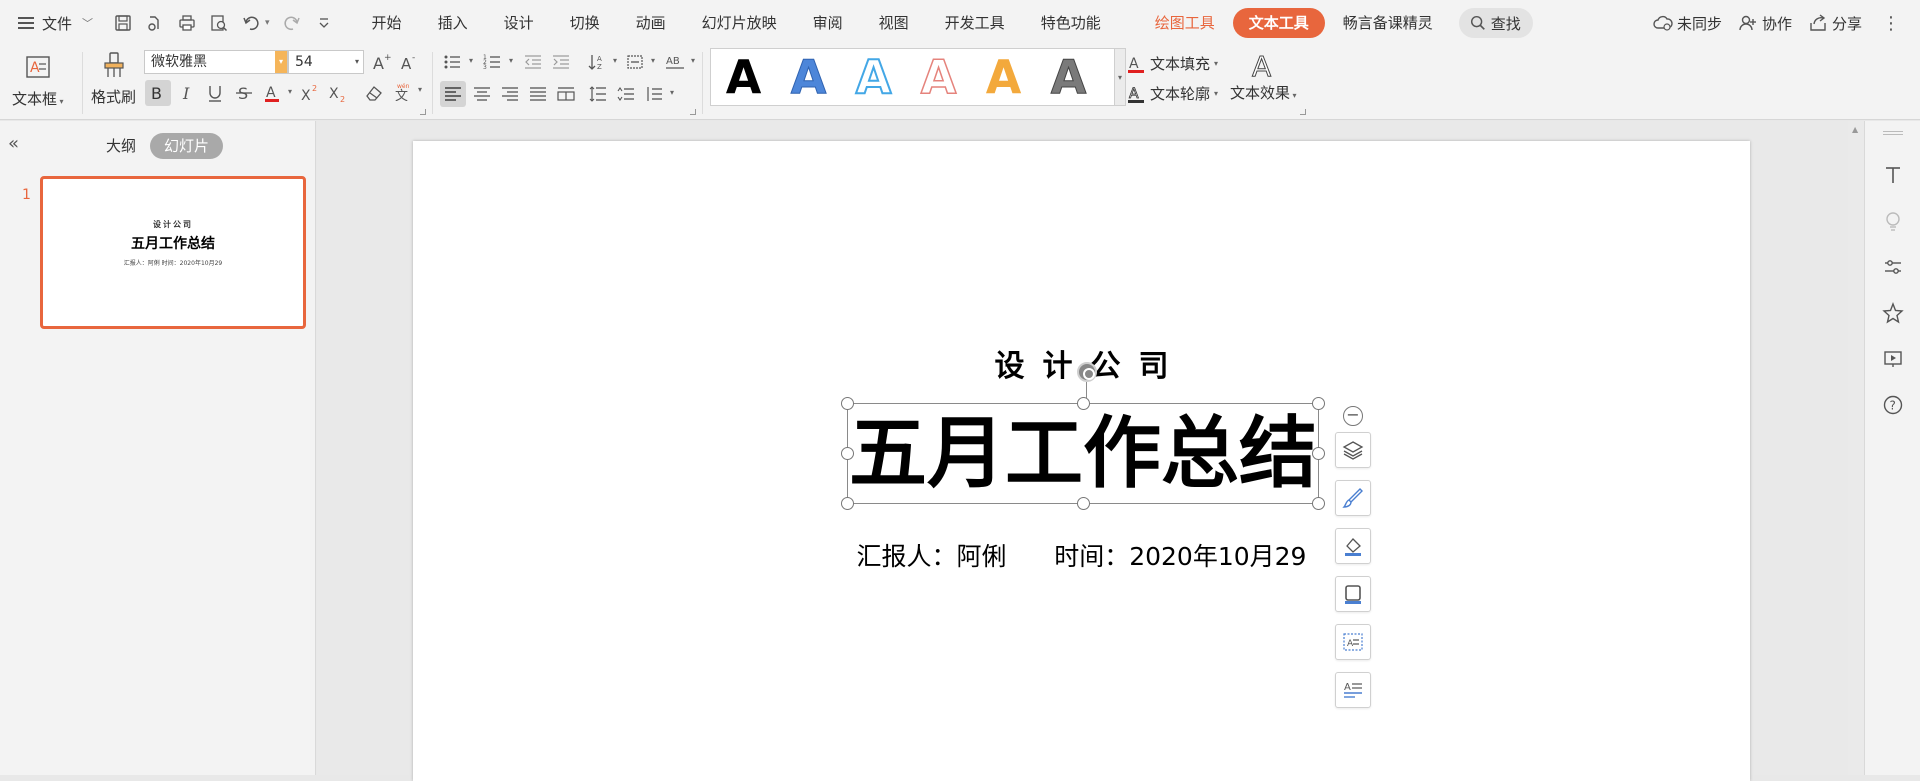 The height and width of the screenshot is (781, 1920). What do you see at coordinates (1318, 503) in the screenshot?
I see `resize-handle-se` at bounding box center [1318, 503].